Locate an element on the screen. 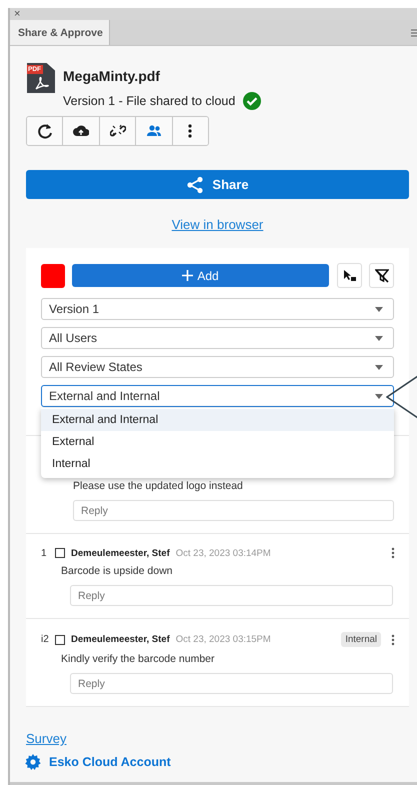 Image resolution: width=417 pixels, height=785 pixels. comment-date: Oct 23, 2023 03:15PM is located at coordinates (223, 639).